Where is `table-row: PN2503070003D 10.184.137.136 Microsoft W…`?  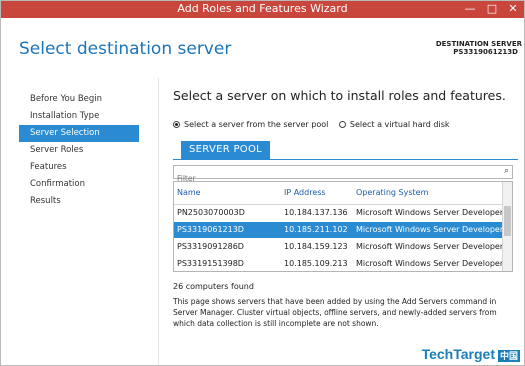 table-row: PN2503070003D 10.184.137.136 Microsoft W… is located at coordinates (340, 213).